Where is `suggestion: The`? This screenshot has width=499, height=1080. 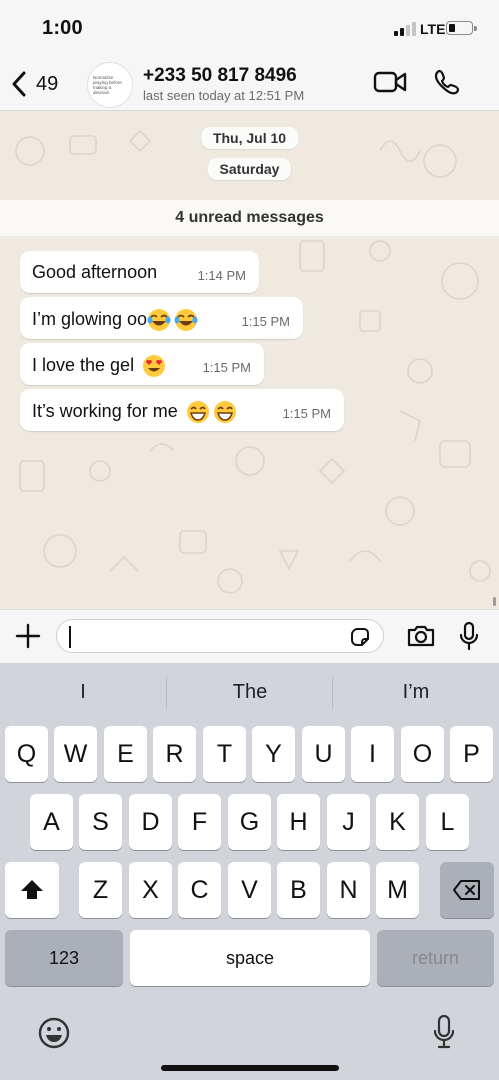 suggestion: The is located at coordinates (250, 692).